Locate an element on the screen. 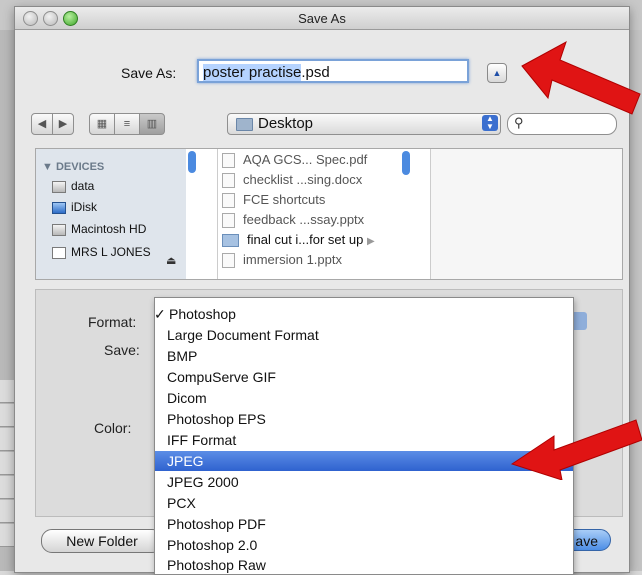 The height and width of the screenshot is (575, 642). filename-extension: .psd is located at coordinates (315, 72).